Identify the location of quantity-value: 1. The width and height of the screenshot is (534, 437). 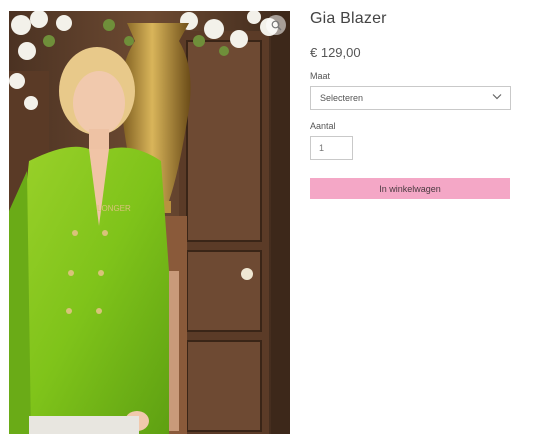
(322, 148).